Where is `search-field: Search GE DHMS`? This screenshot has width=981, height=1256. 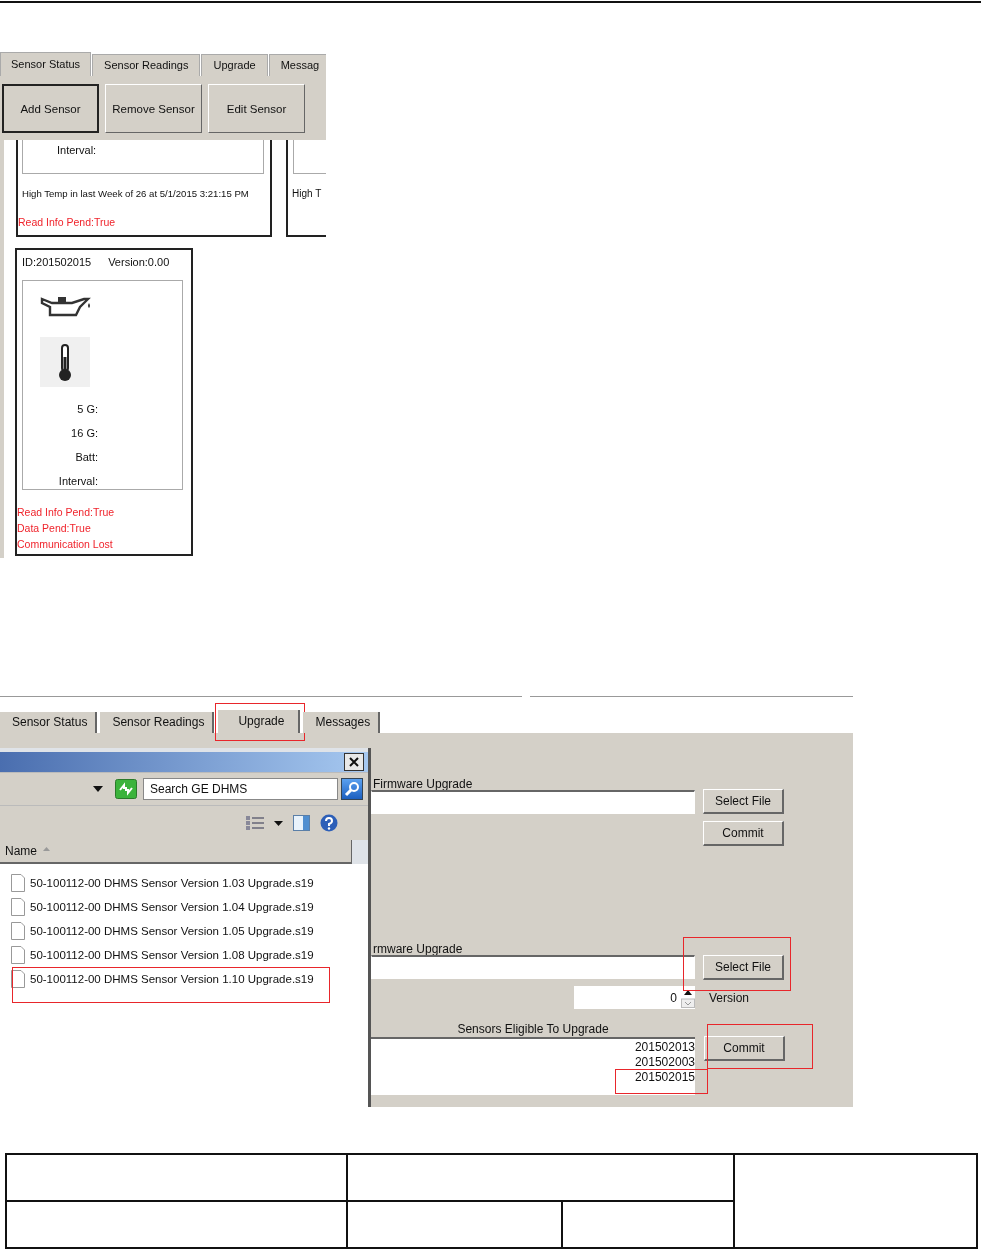
search-field: Search GE DHMS is located at coordinates (240, 789).